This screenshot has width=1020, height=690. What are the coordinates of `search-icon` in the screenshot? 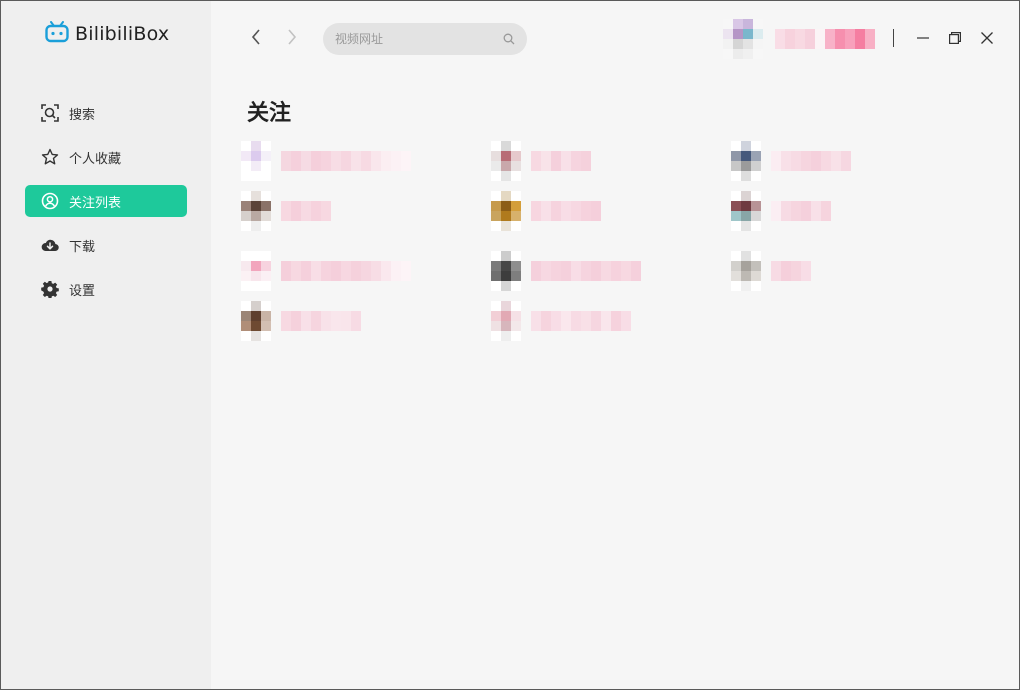 It's located at (509, 39).